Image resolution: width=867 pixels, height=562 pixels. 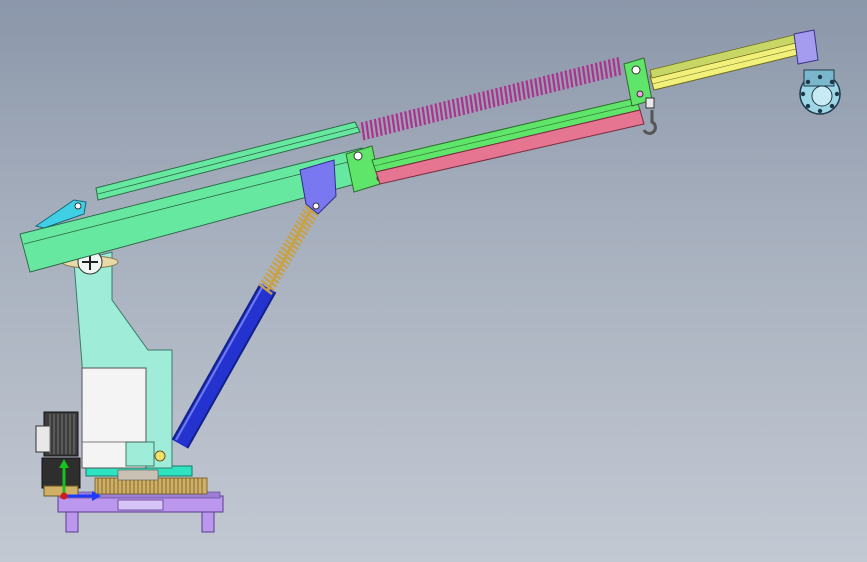 I want to click on lift-cylinder, so click(x=245, y=327).